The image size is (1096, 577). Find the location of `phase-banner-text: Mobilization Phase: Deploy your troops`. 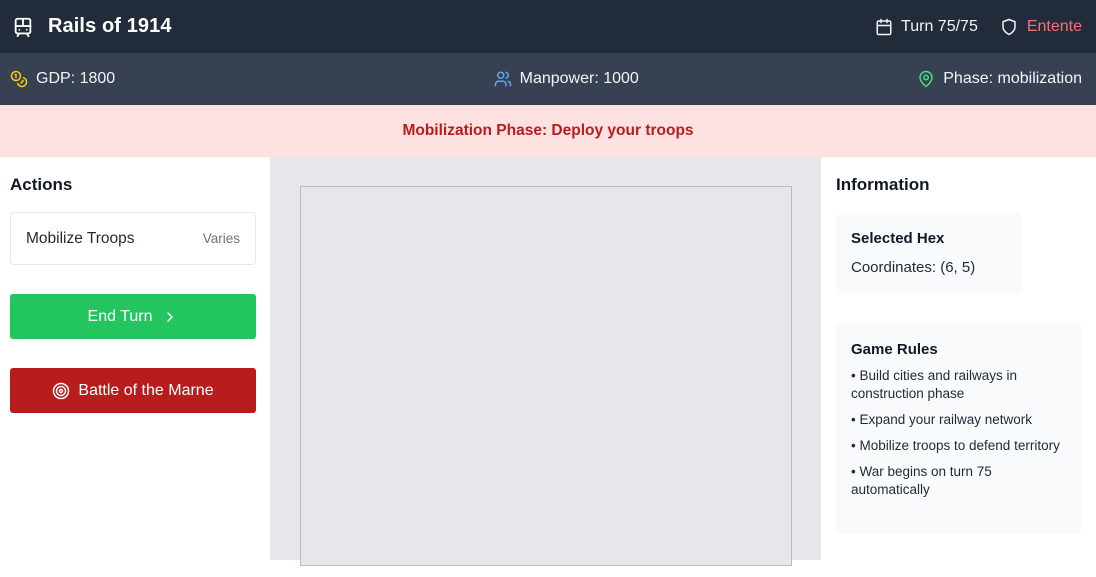

phase-banner-text: Mobilization Phase: Deploy your troops is located at coordinates (548, 130).